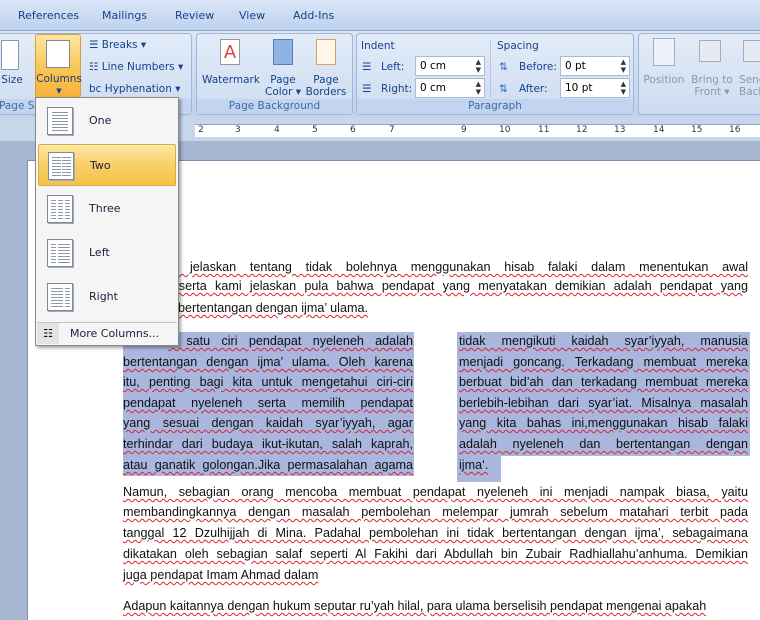 The height and width of the screenshot is (620, 760). What do you see at coordinates (124, 15) in the screenshot?
I see `tab-mailings: Mailings` at bounding box center [124, 15].